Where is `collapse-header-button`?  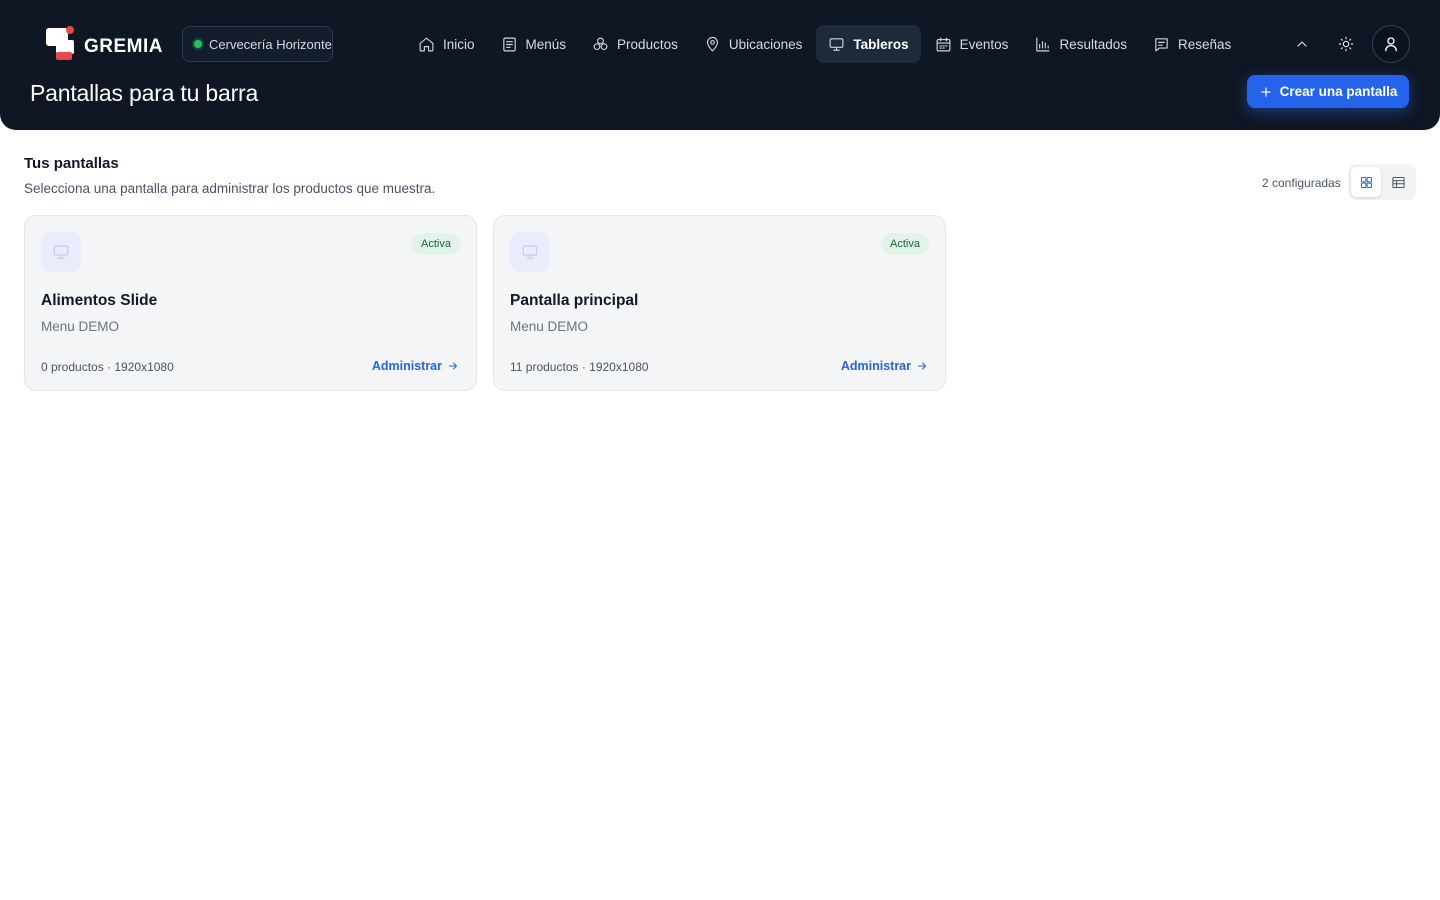 collapse-header-button is located at coordinates (1302, 44).